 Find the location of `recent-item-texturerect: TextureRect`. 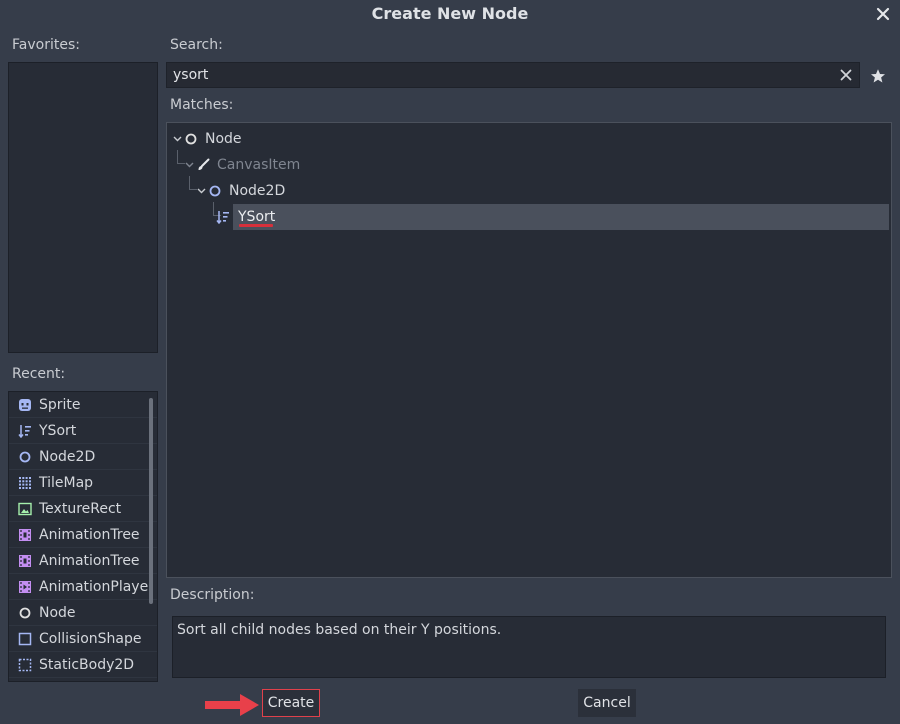

recent-item-texturerect: TextureRect is located at coordinates (83, 509).